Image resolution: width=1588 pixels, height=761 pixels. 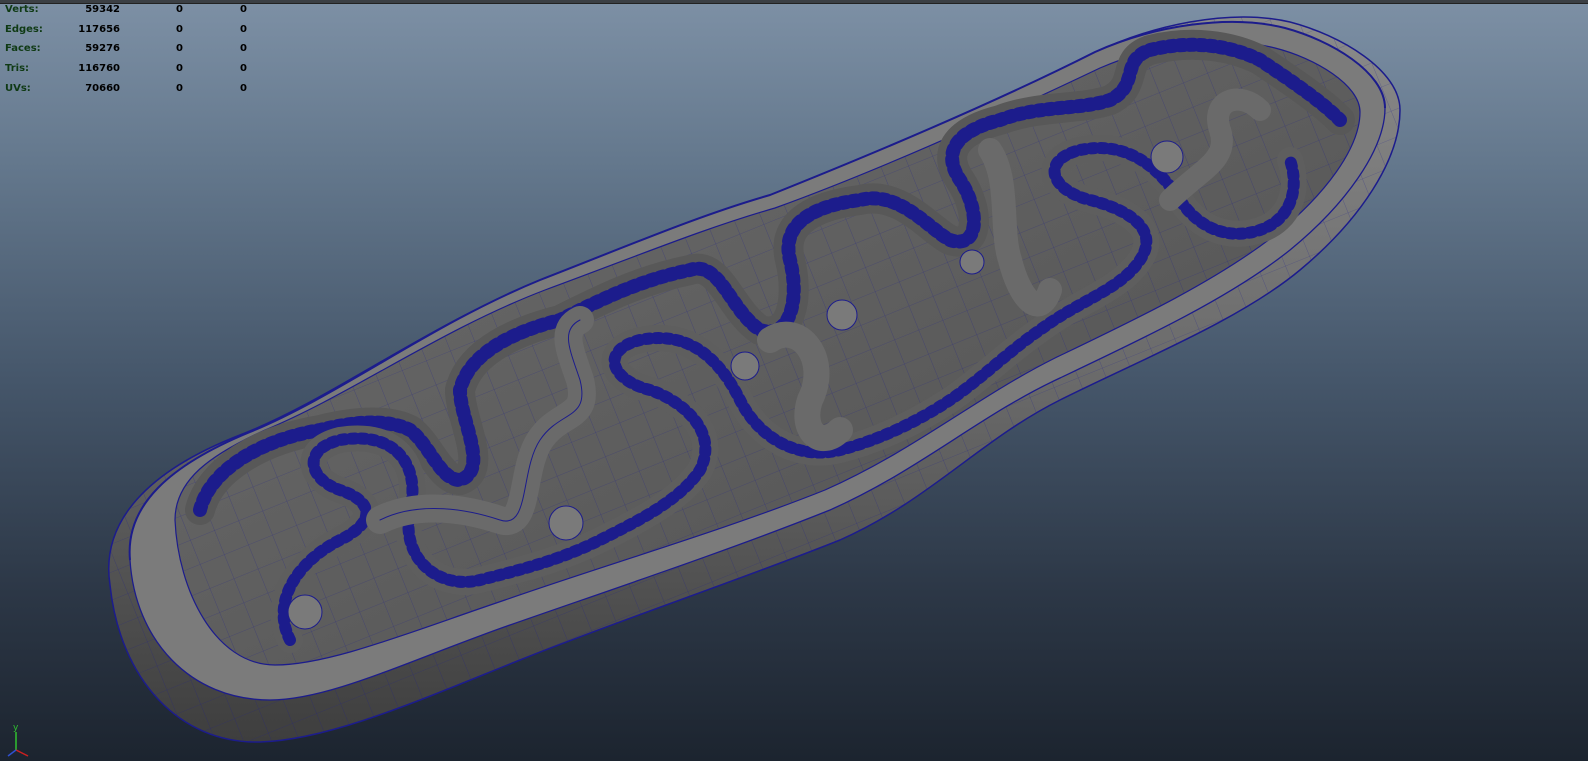 I want to click on hud-row-tris: Tris: 116760 0 0, so click(x=130, y=69).